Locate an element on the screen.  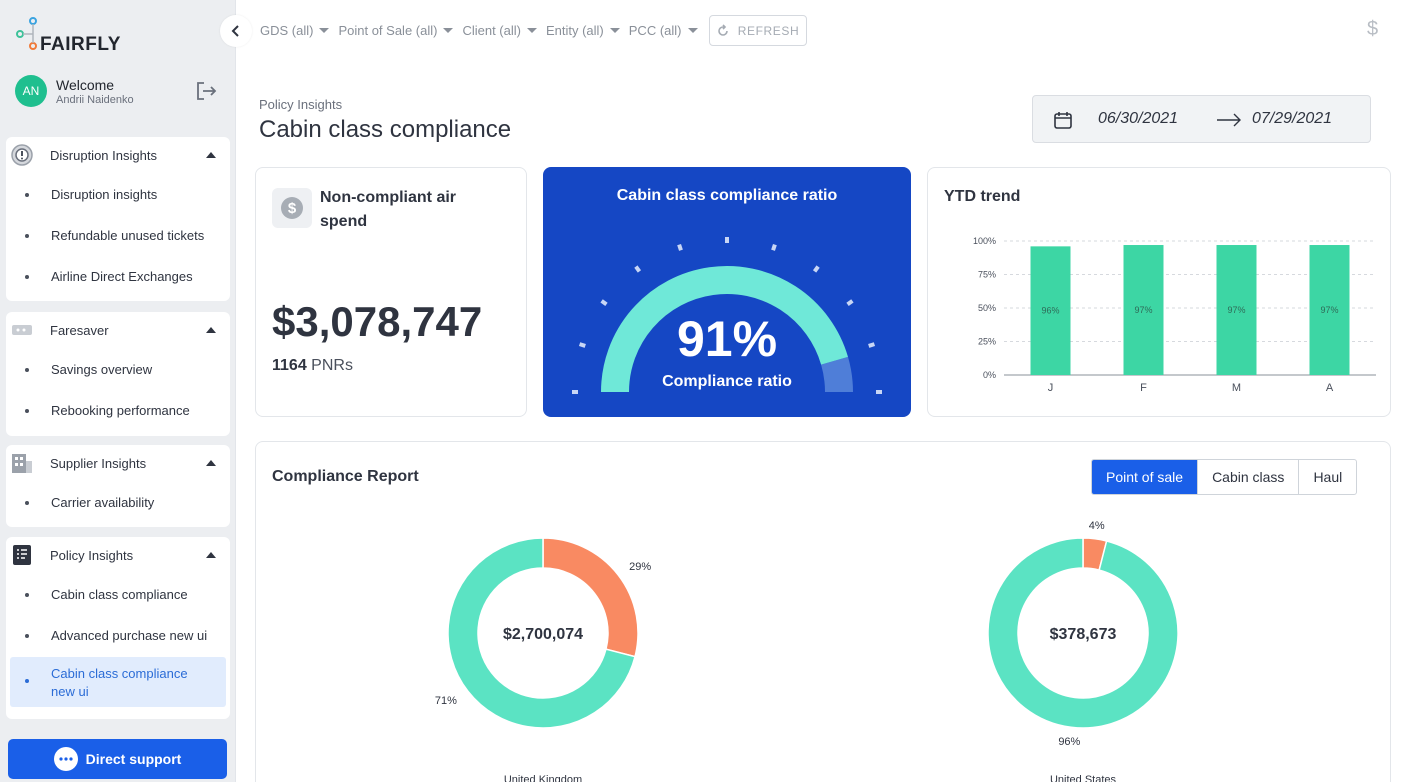
breadcrumb: Policy Insights is located at coordinates (301, 104).